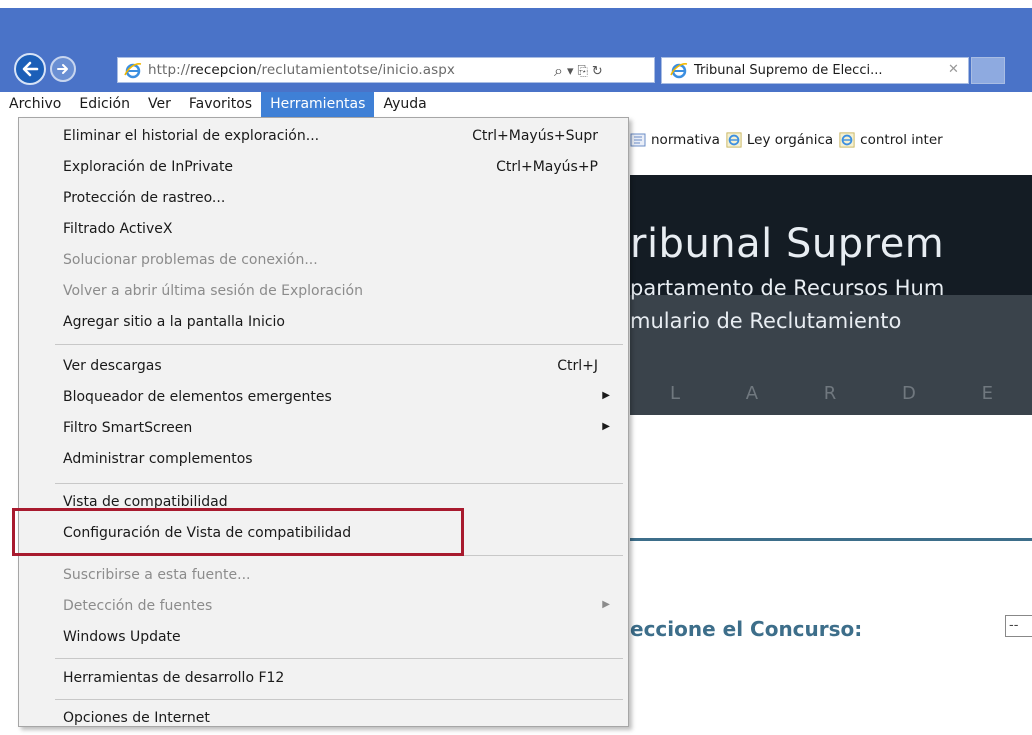  I want to click on menu-item-smartscreen: Filtro SmartScreen ▶, so click(323, 429).